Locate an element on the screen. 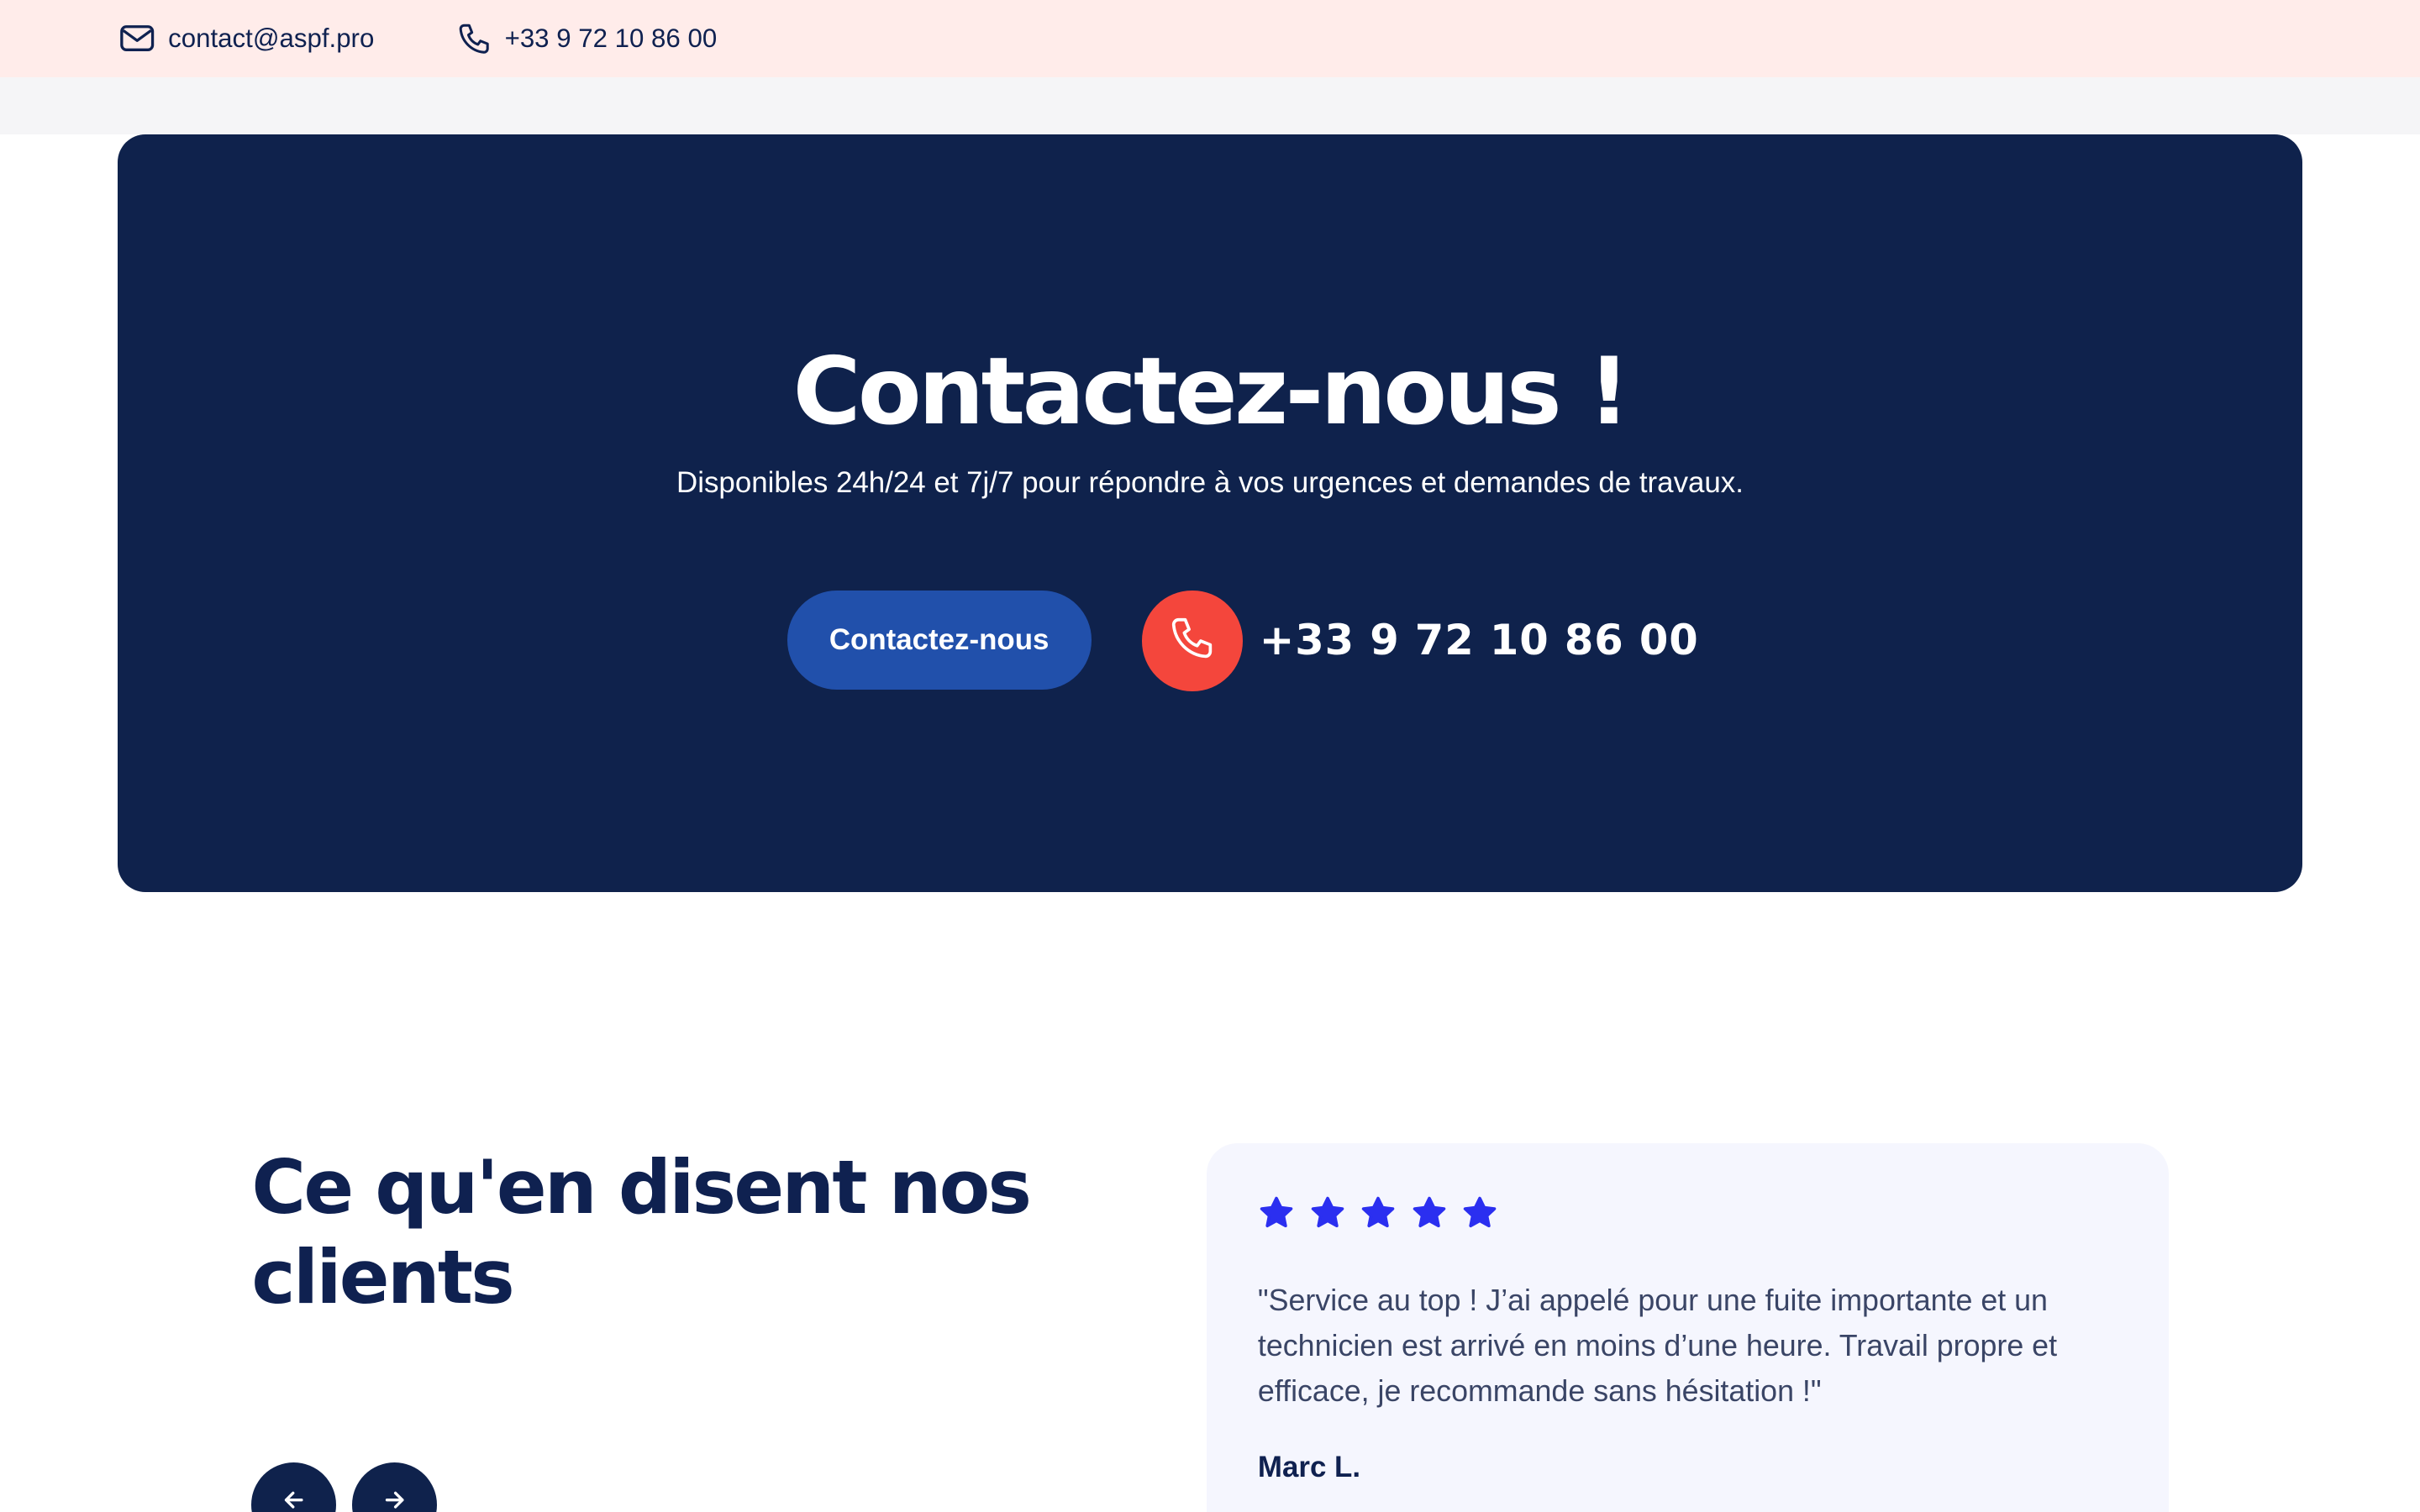  testimonials-title: Ce qu'en disent nos clients is located at coordinates (642, 1232).